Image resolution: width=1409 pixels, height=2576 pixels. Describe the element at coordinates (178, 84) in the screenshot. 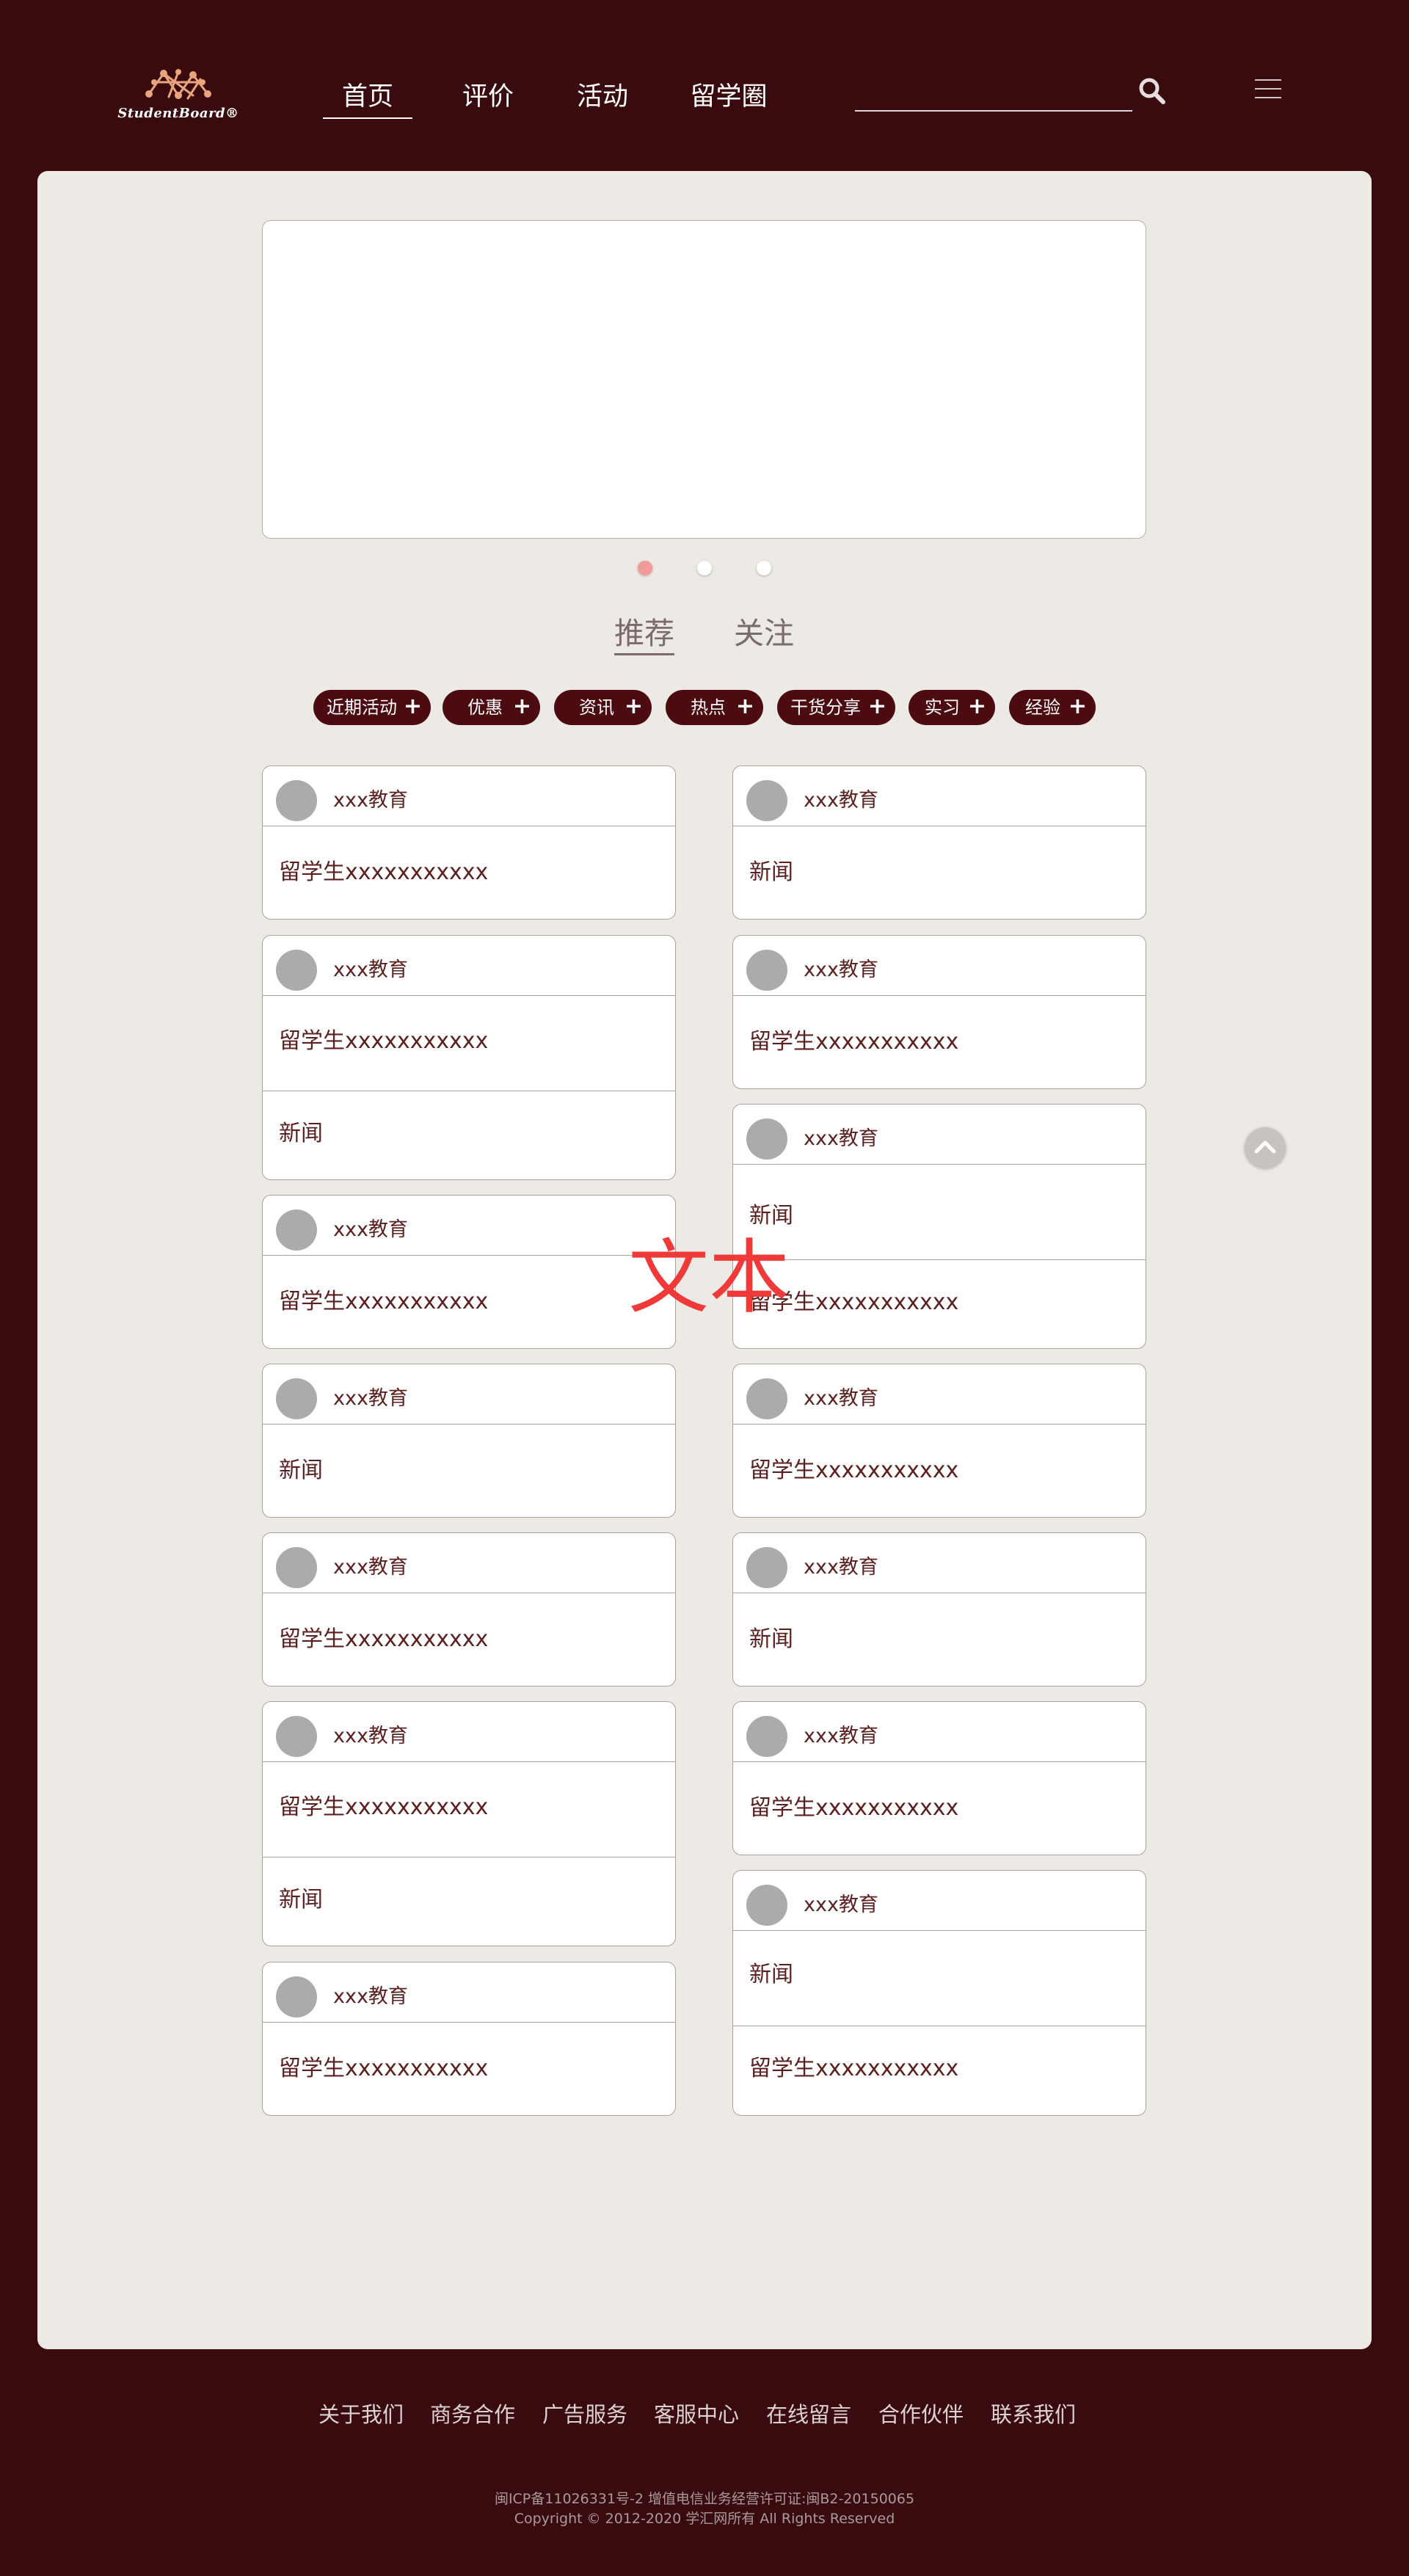

I see `logo-network-icon` at that location.